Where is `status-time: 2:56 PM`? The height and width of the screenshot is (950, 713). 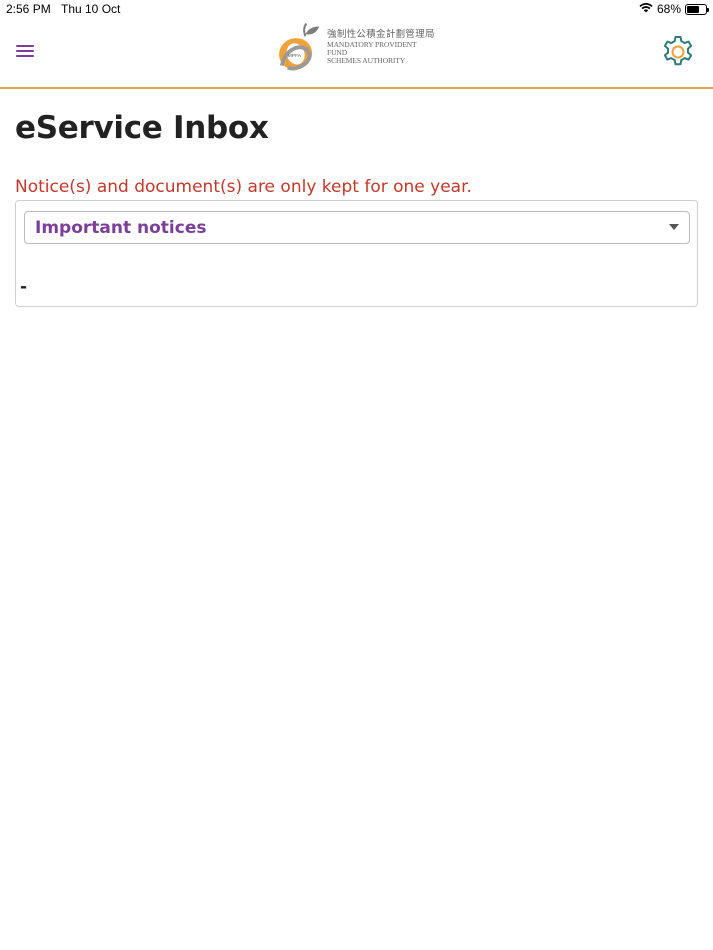 status-time: 2:56 PM is located at coordinates (28, 9).